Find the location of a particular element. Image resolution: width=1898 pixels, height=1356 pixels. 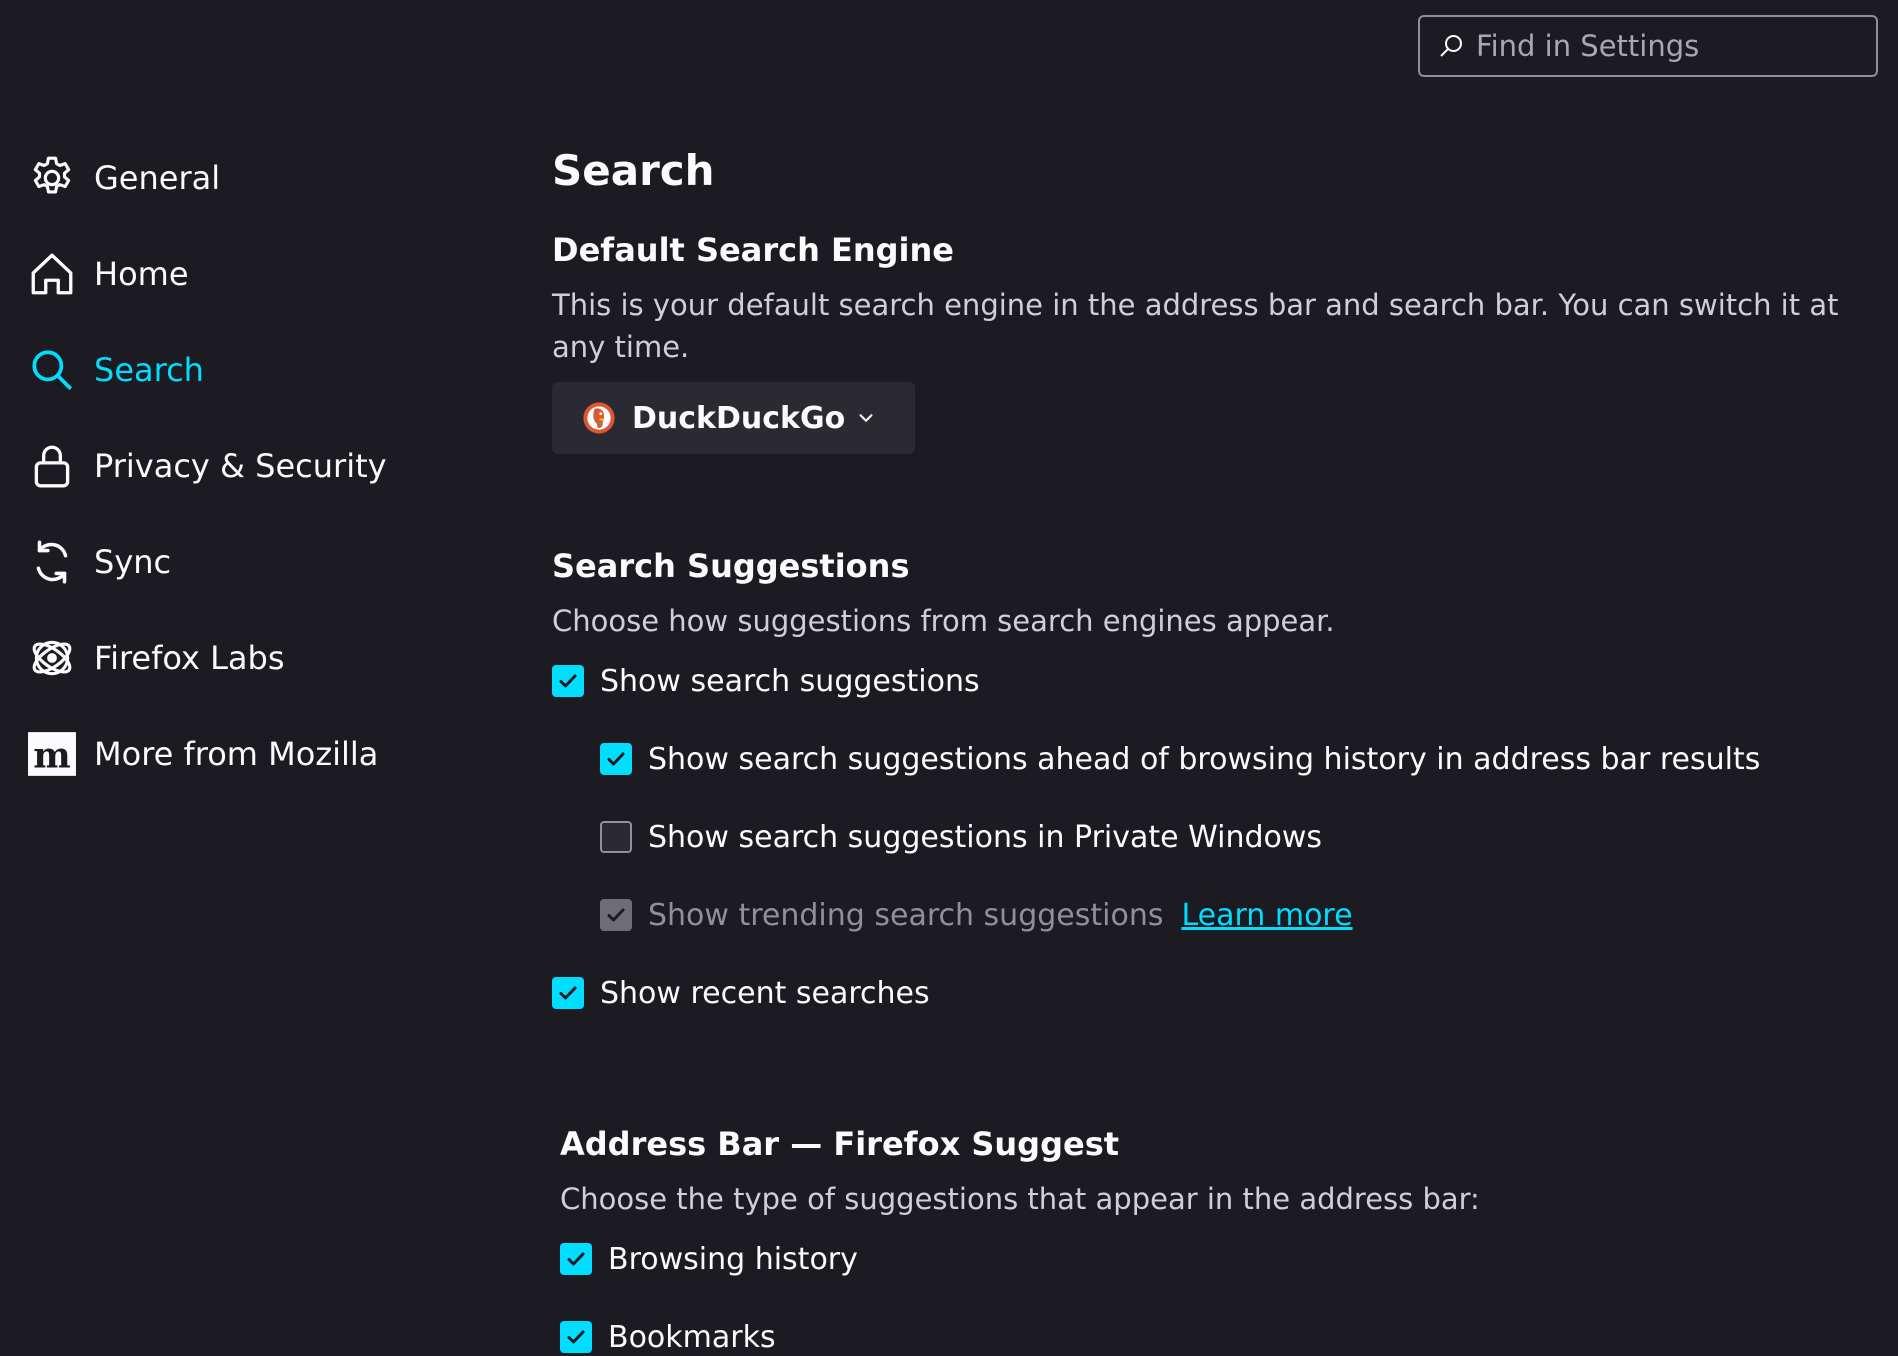

bookmarks-label: Bookmarks is located at coordinates (692, 1337).